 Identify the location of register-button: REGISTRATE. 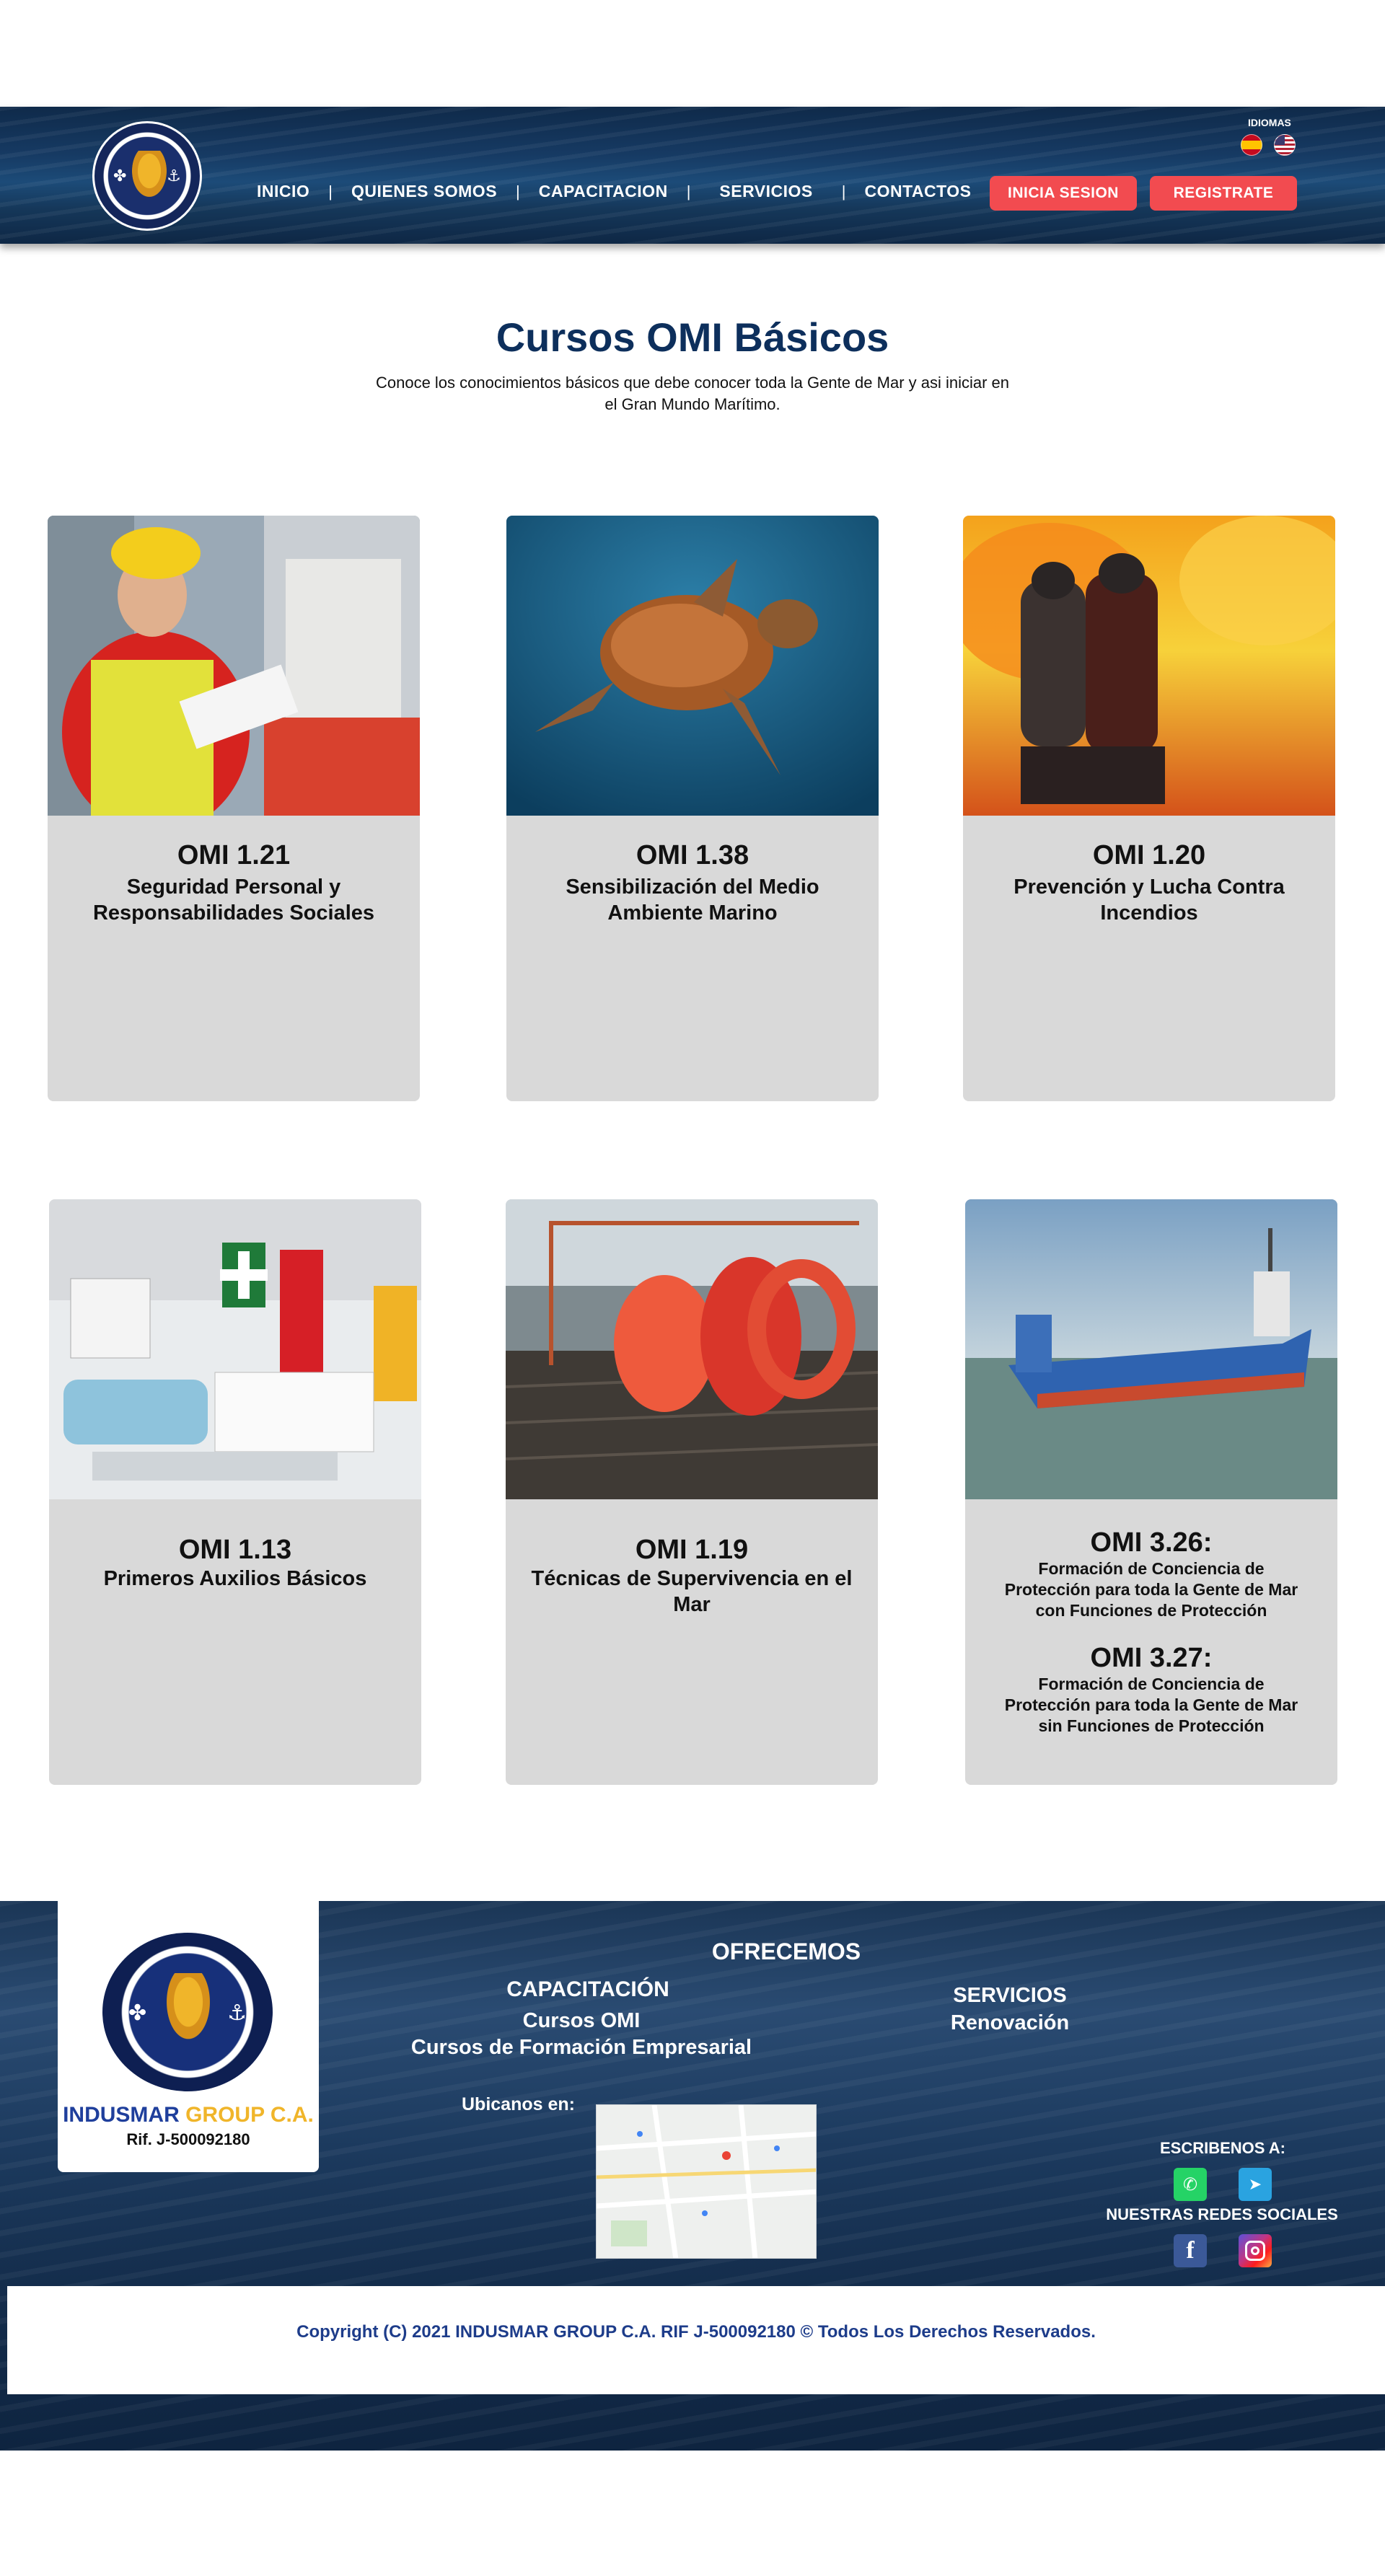
(1223, 193).